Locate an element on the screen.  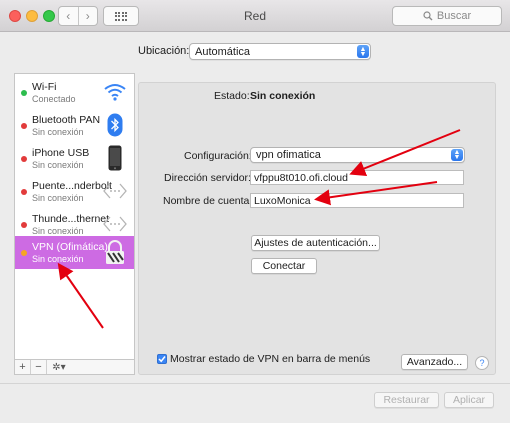
location-value: Automática is located at coordinates (223, 51).